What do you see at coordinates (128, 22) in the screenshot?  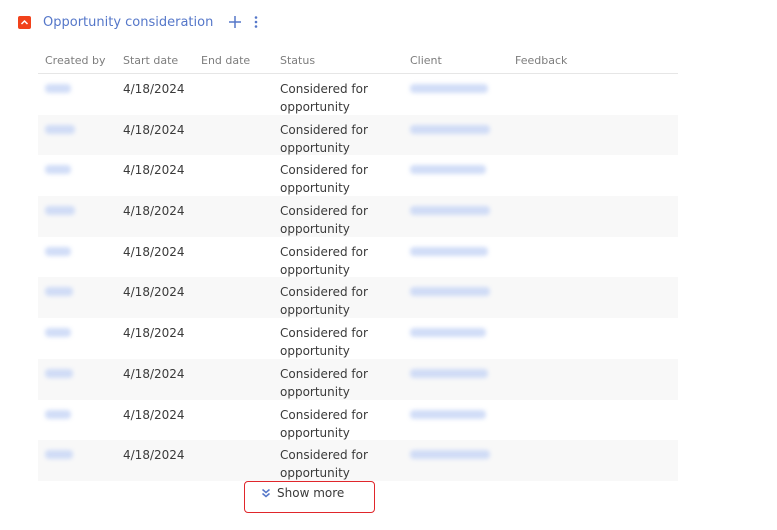 I see `detail-title: Opportunity consideration` at bounding box center [128, 22].